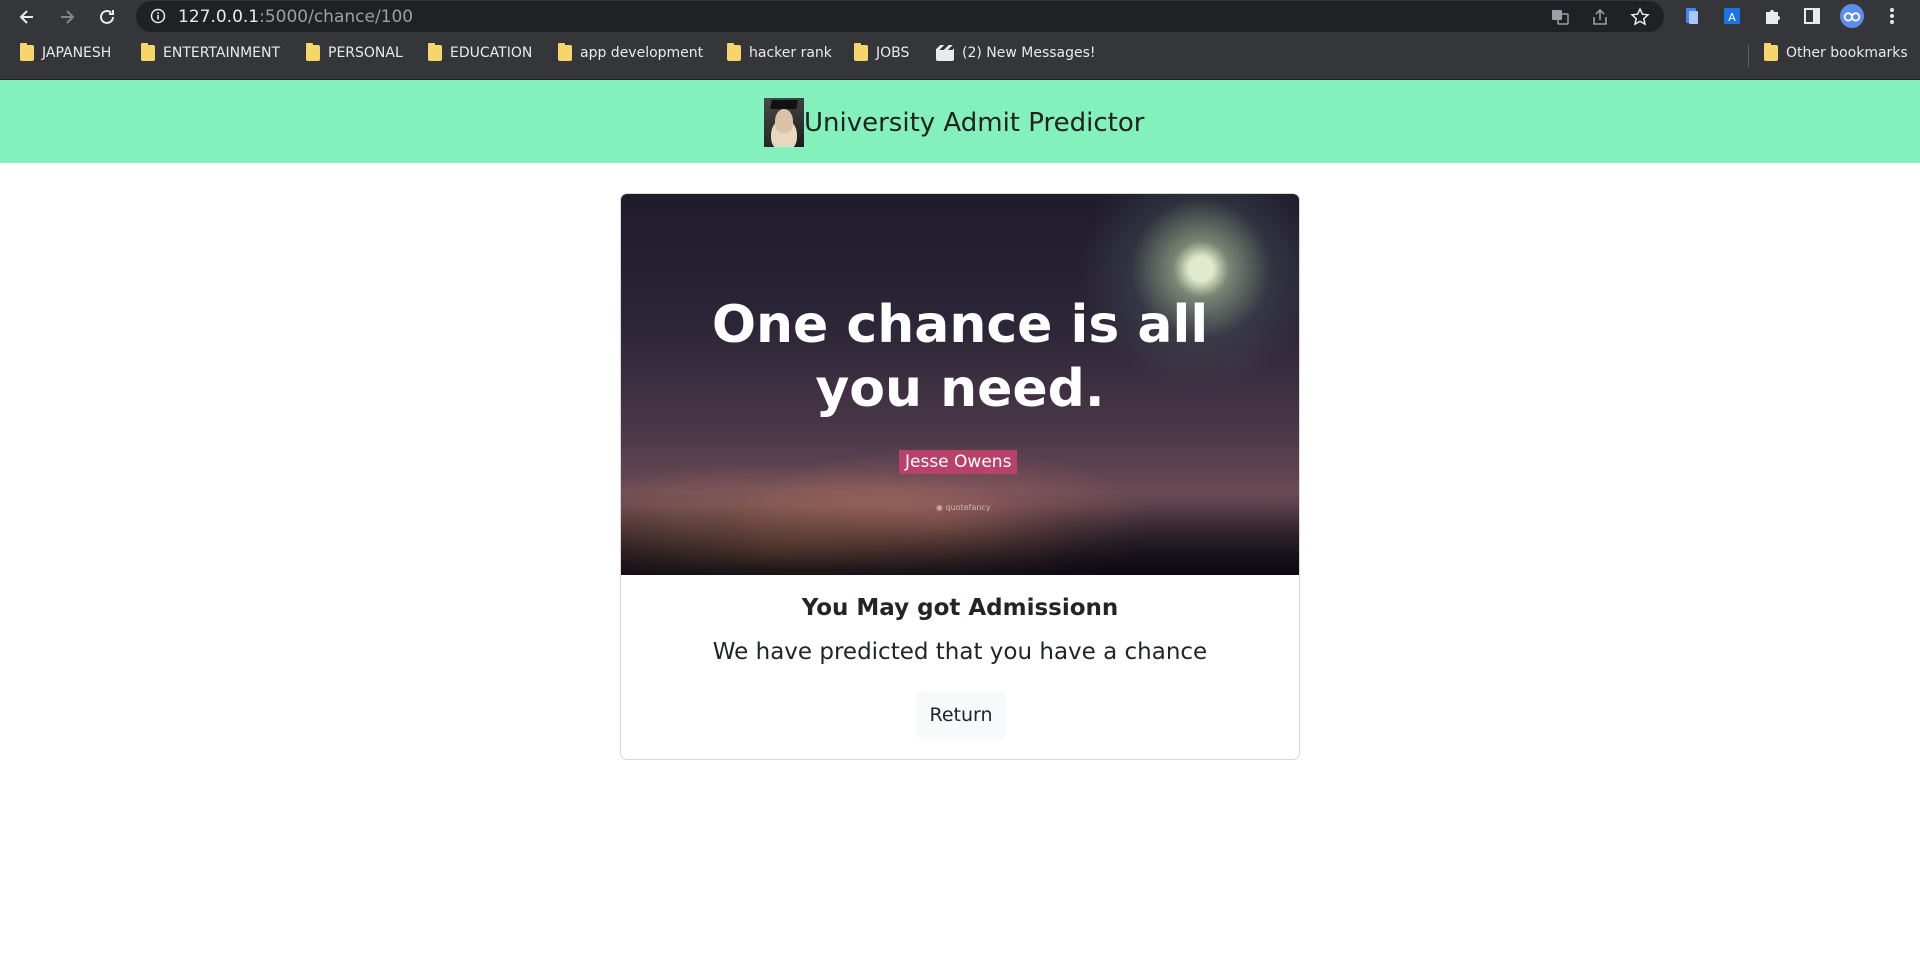 The image size is (1920, 970). I want to click on puzzle-icon, so click(1772, 16).